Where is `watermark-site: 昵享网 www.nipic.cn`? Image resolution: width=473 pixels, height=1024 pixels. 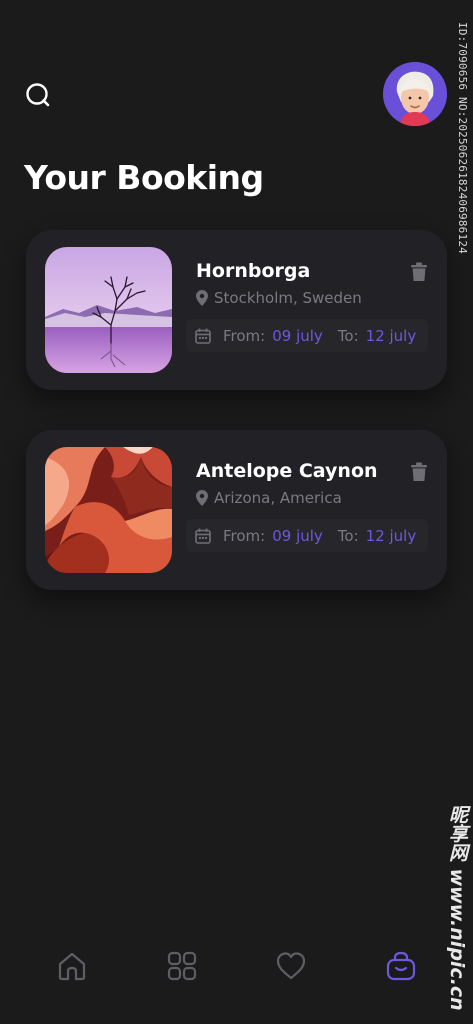
watermark-site: 昵享网 www.nipic.cn is located at coordinates (457, 908).